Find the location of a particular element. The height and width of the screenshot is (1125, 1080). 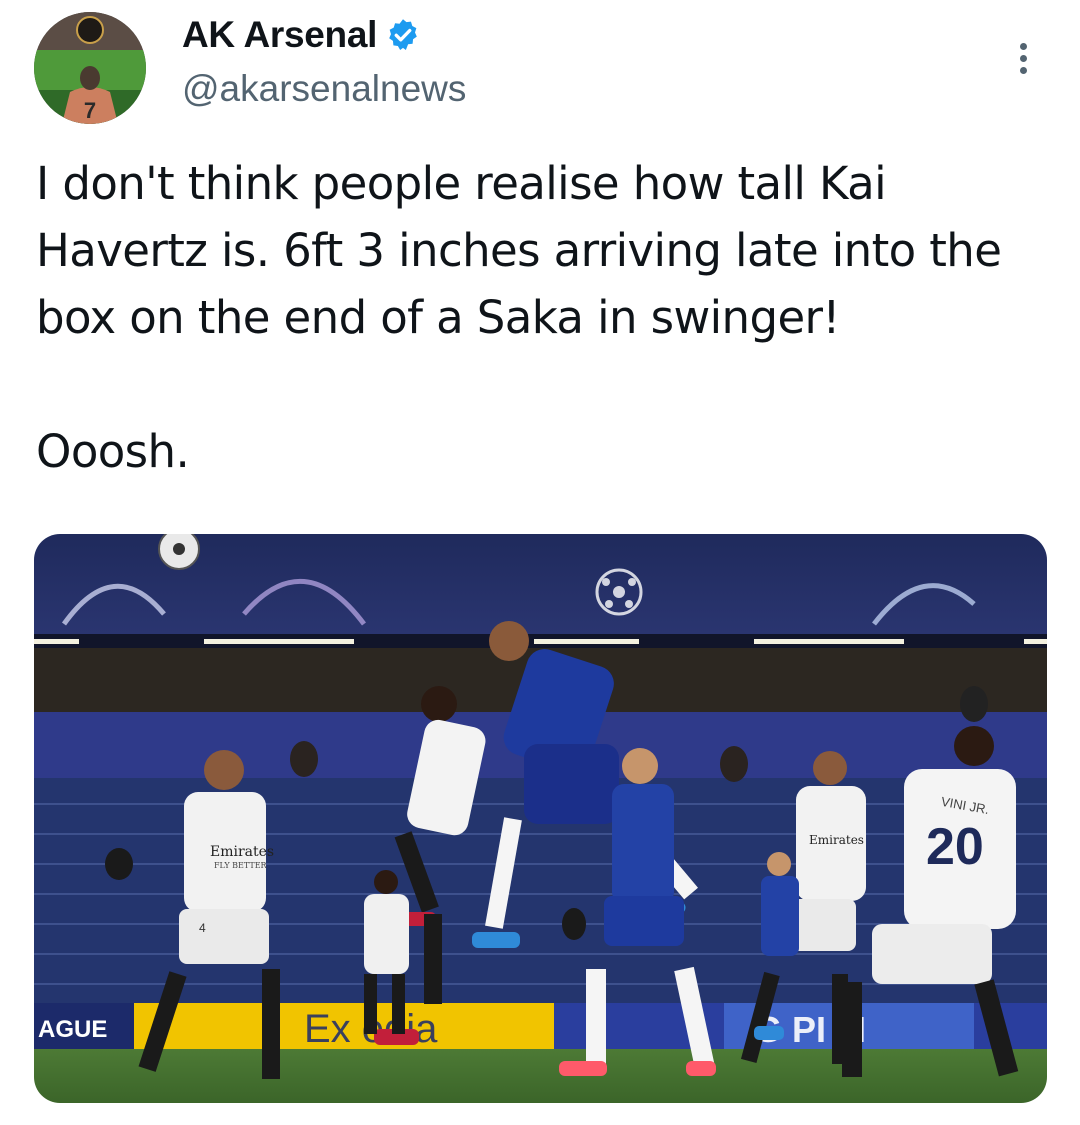

author-name-row: AK Arsenal is located at coordinates (301, 35).